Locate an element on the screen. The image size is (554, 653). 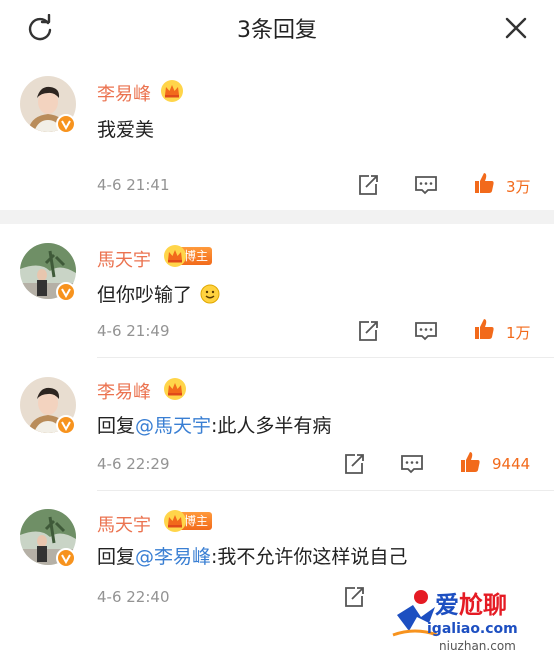
comment-text-body: :此人多半有病 is located at coordinates (271, 426).